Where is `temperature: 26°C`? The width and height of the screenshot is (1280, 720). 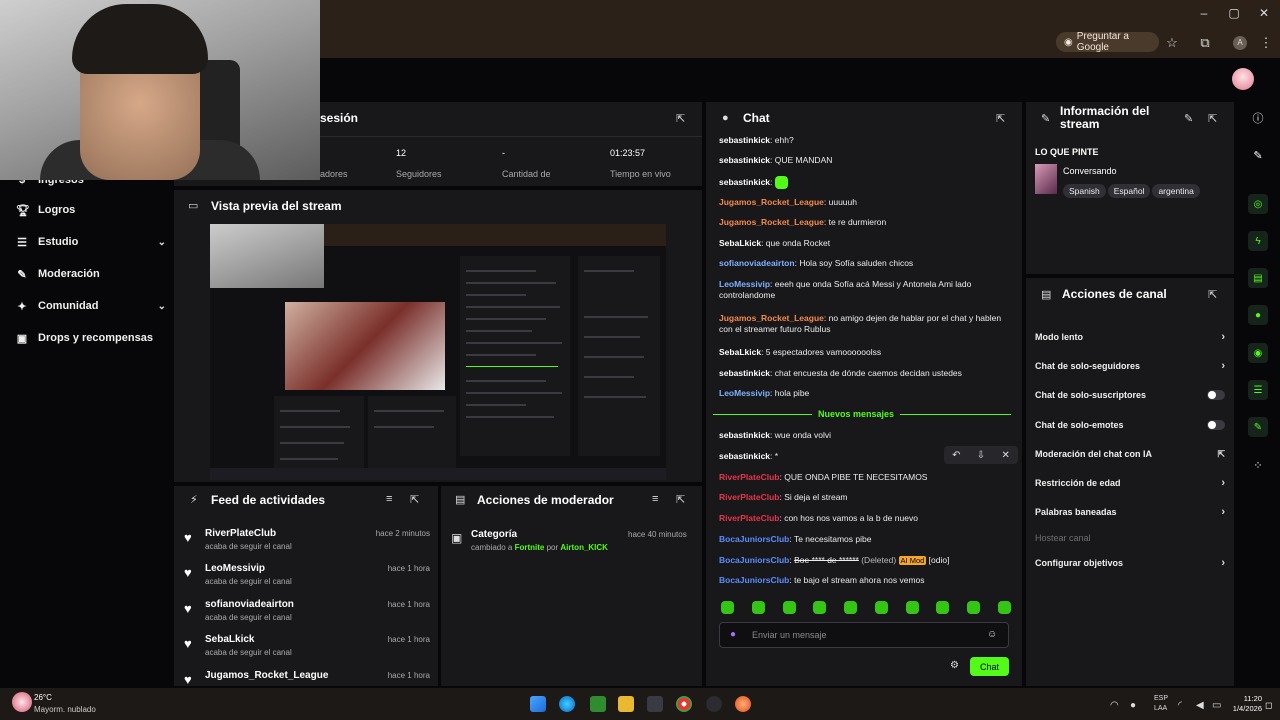 temperature: 26°C is located at coordinates (43, 697).